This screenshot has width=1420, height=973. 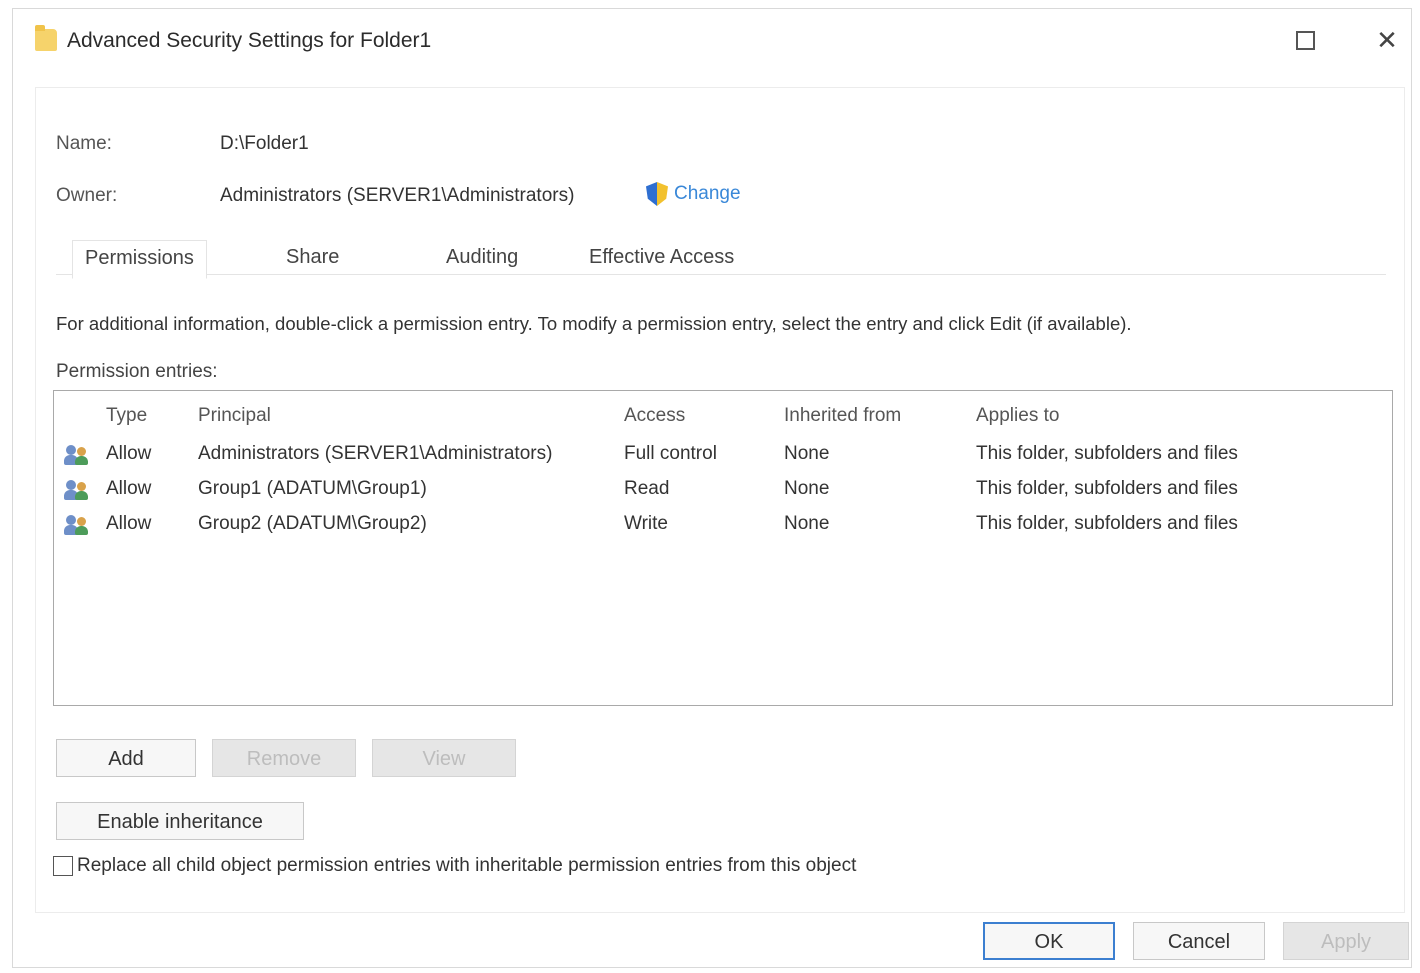 I want to click on tab-share: Share, so click(x=312, y=257).